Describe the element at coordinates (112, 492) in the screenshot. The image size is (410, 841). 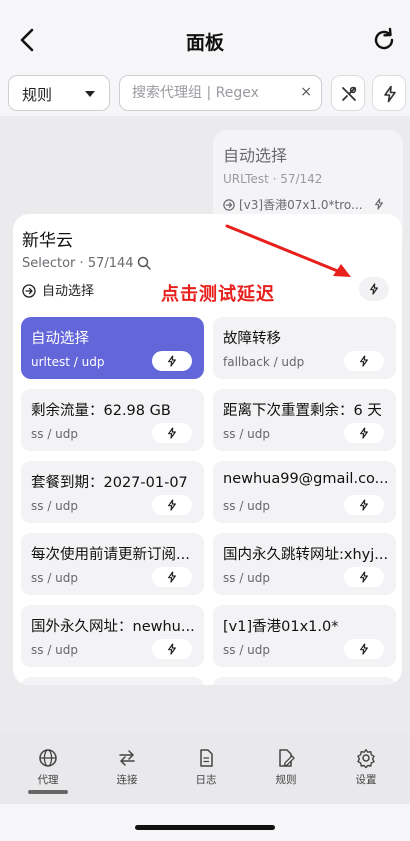
I see `proxy-item: 套餐到期：2027-01-07 ss / udp` at that location.